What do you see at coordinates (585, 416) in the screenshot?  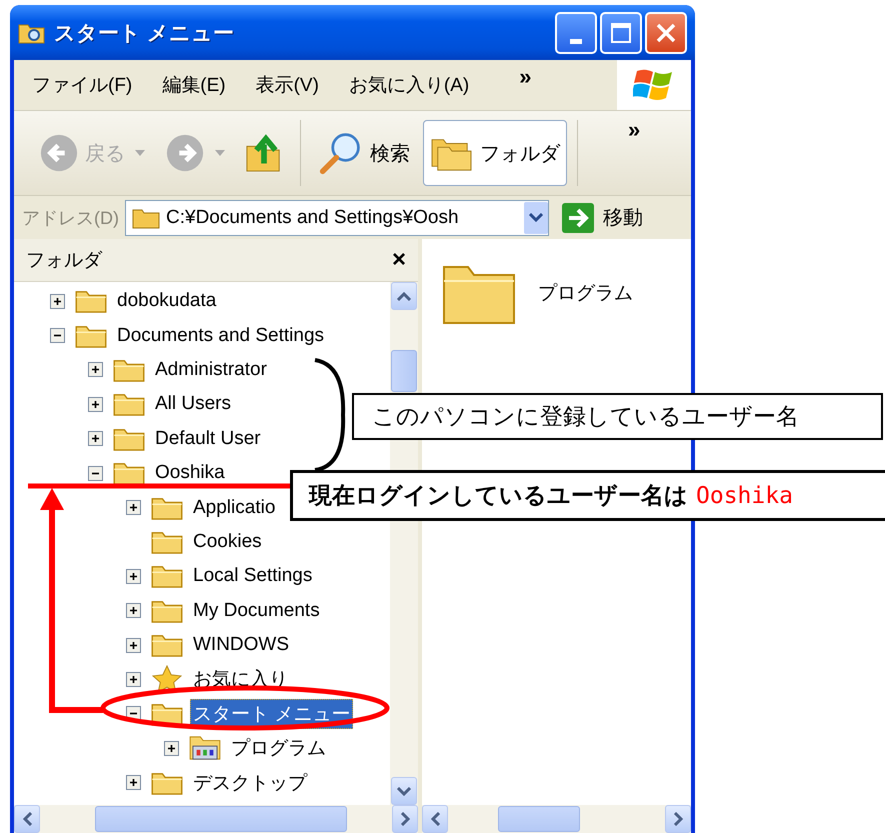 I see `callout-text: このパソコンに登録しているユーザー名` at bounding box center [585, 416].